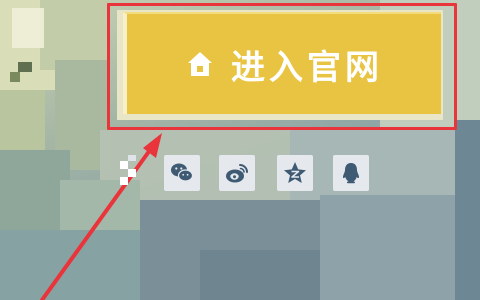 Image resolution: width=480 pixels, height=300 pixels. Describe the element at coordinates (237, 173) in the screenshot. I see `weibo-icon` at that location.